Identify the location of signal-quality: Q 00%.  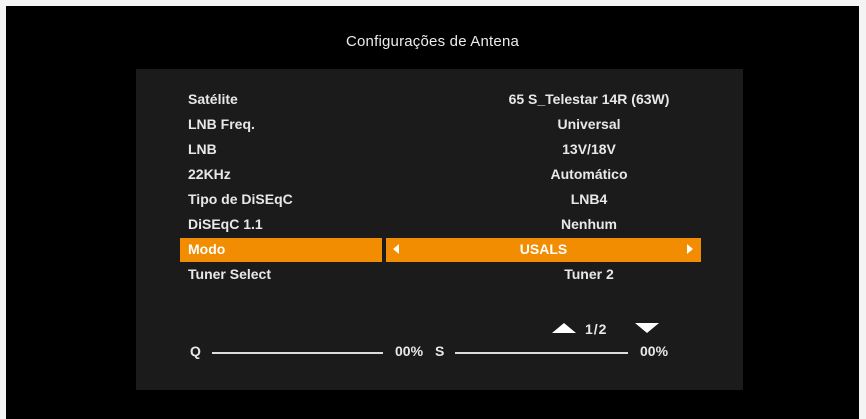
(315, 351).